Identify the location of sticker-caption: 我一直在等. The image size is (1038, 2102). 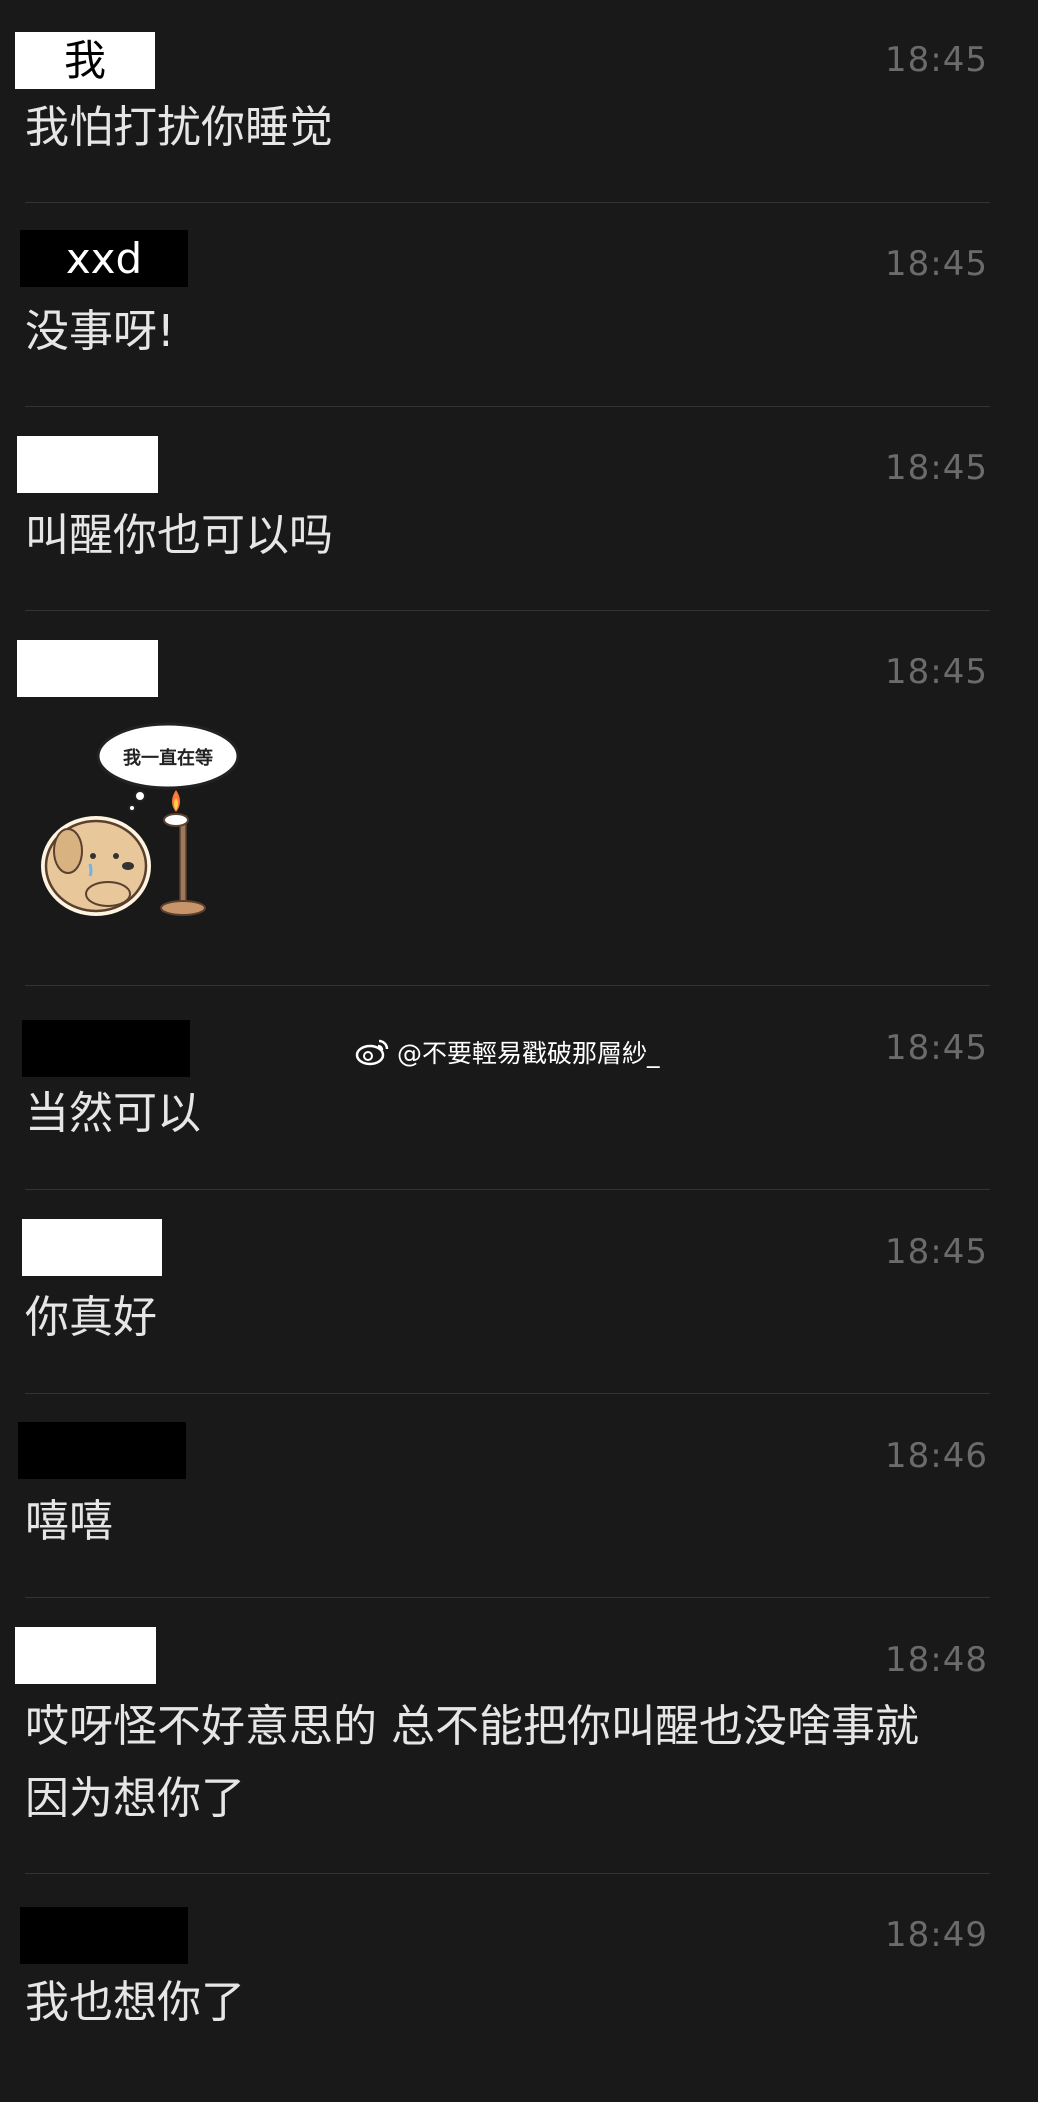
(168, 758).